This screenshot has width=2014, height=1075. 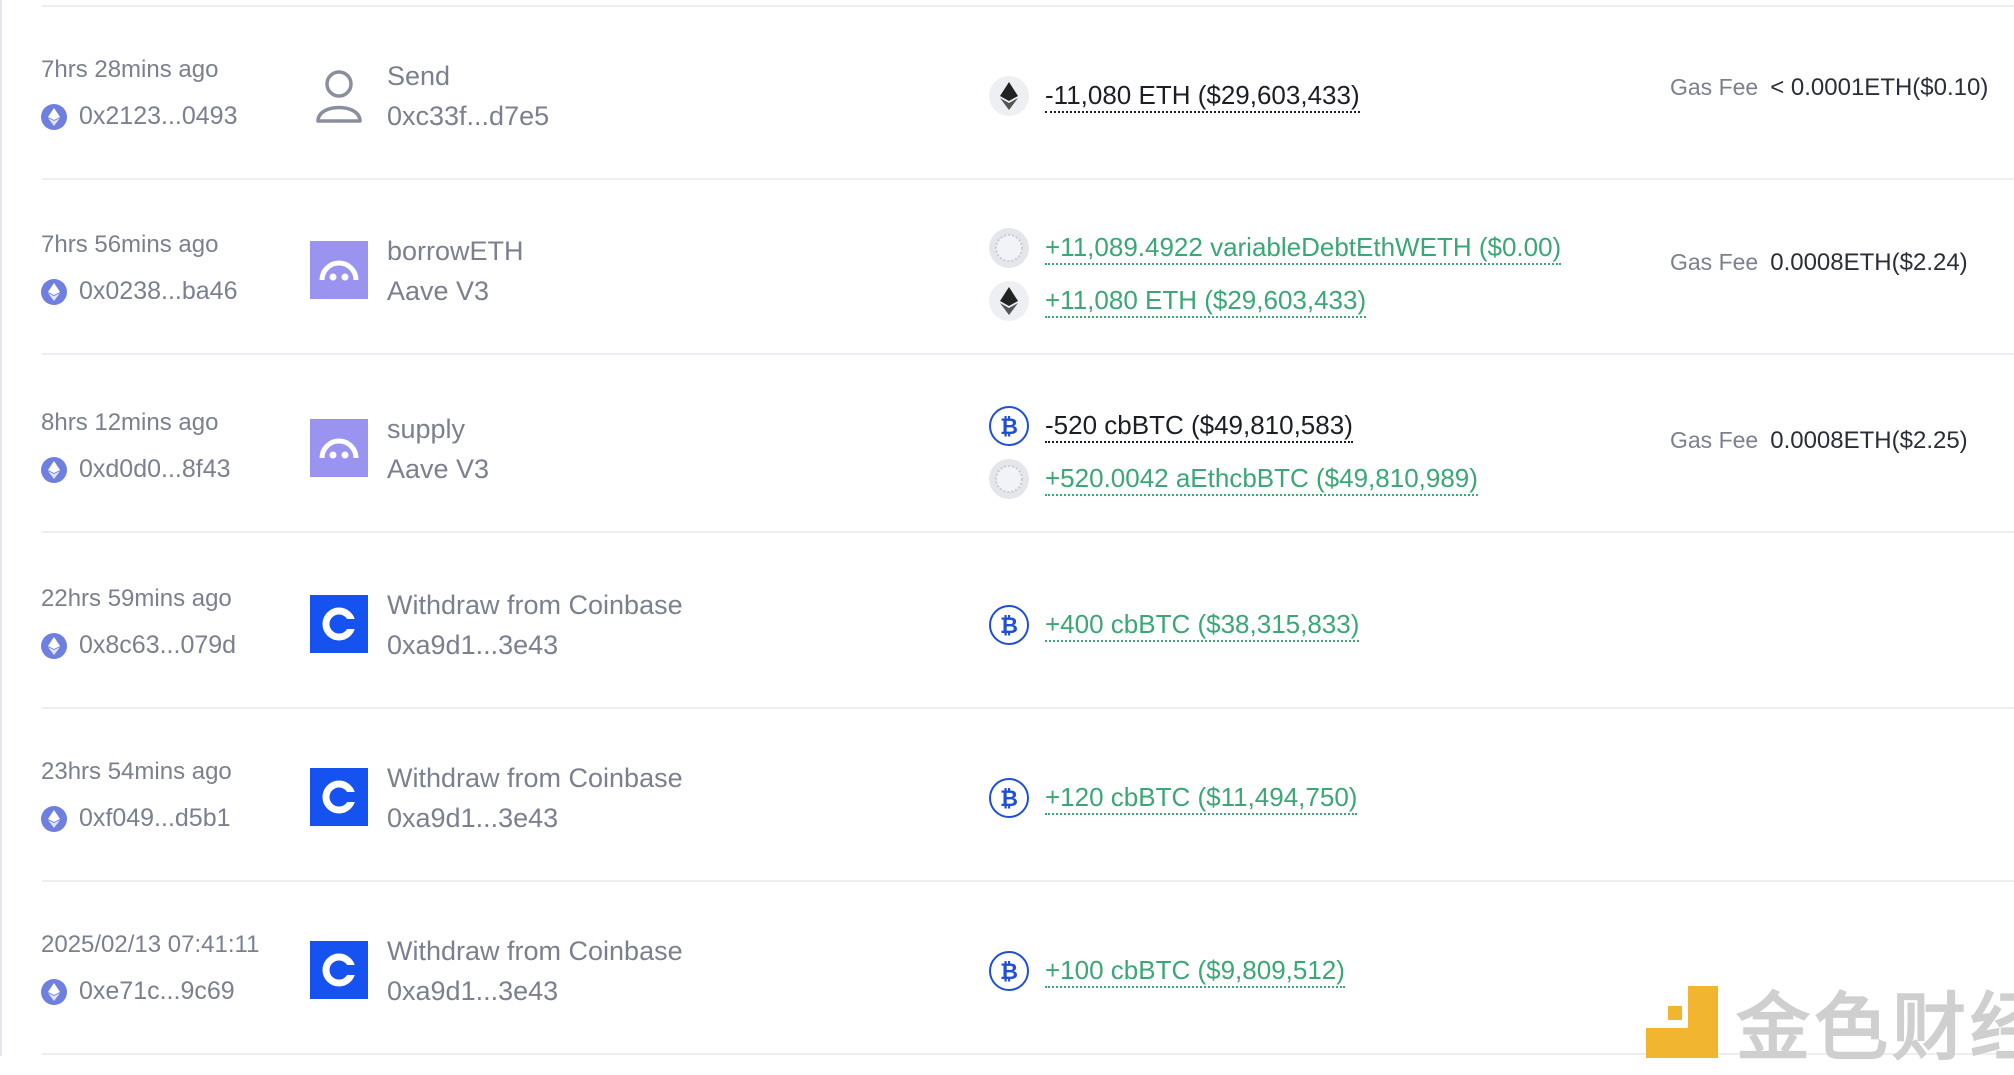 I want to click on tx-hash-link: 0xe71c...9c69, so click(x=138, y=991).